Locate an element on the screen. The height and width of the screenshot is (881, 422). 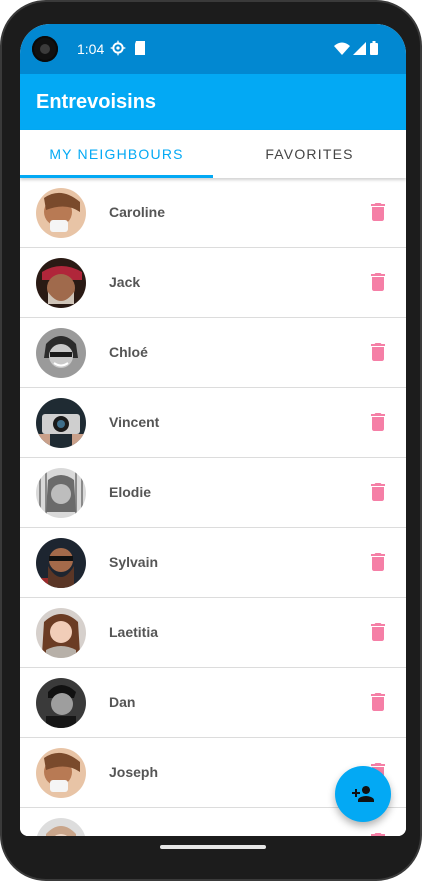
list-item: Dan is located at coordinates (213, 703).